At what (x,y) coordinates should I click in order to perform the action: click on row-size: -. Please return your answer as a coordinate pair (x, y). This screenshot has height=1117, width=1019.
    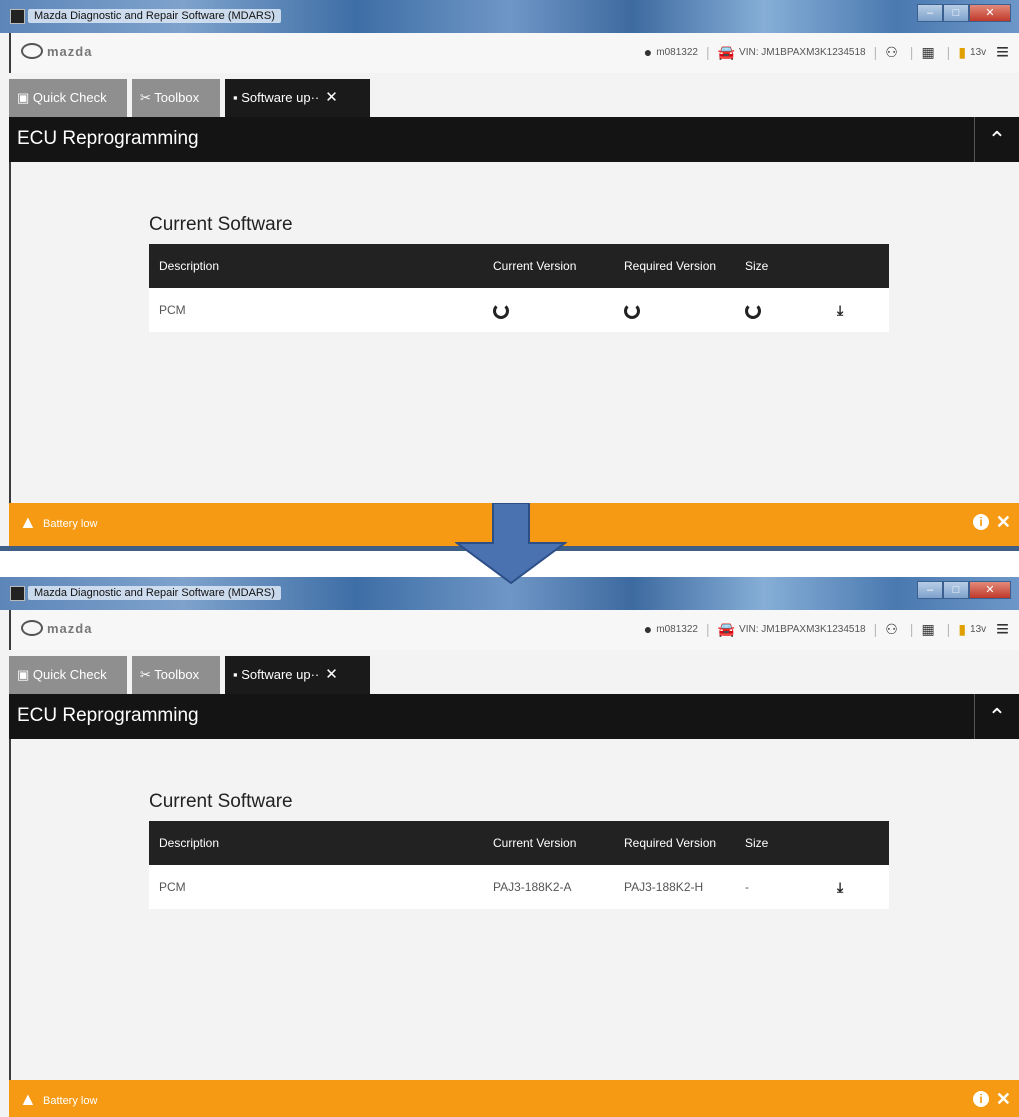
    Looking at the image, I should click on (747, 887).